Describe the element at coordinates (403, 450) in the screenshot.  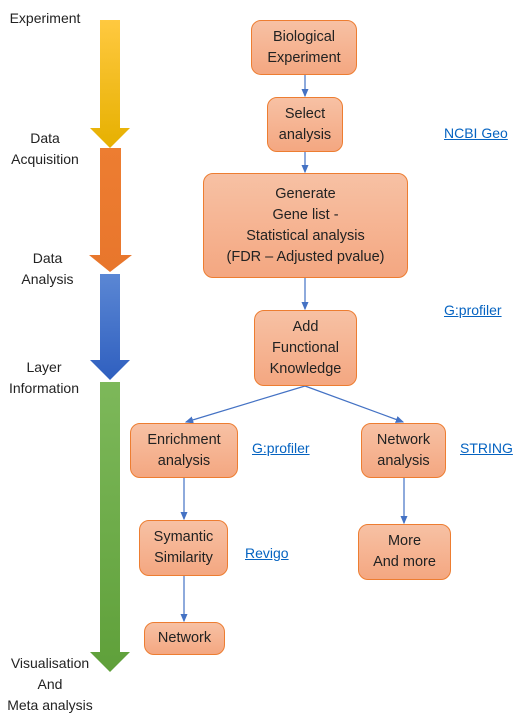
I see `box-network-analysis: Network analysis` at that location.